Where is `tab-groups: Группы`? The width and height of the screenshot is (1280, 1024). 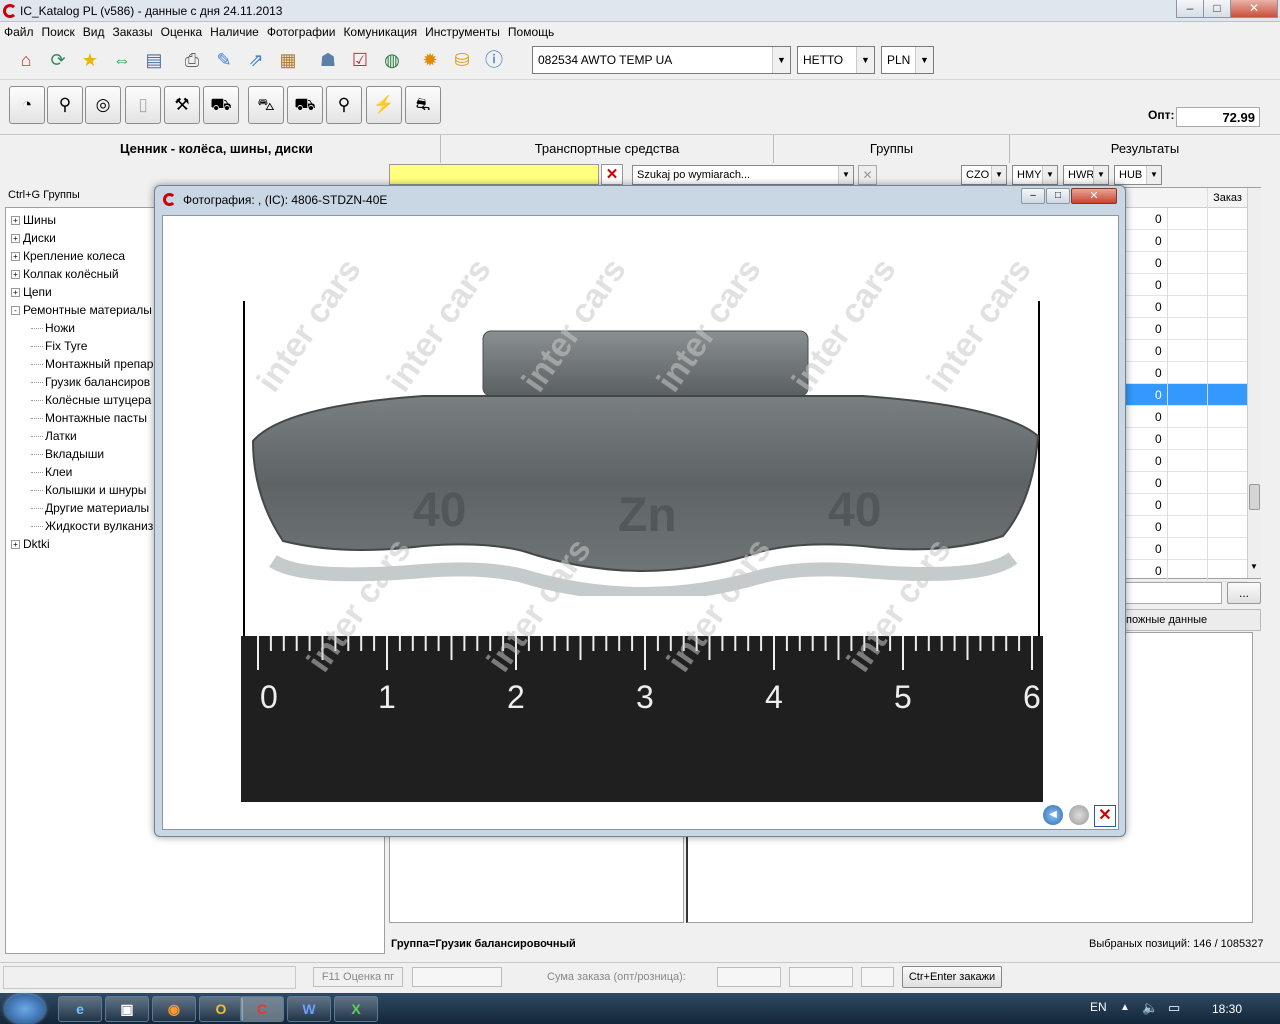 tab-groups: Группы is located at coordinates (891, 149).